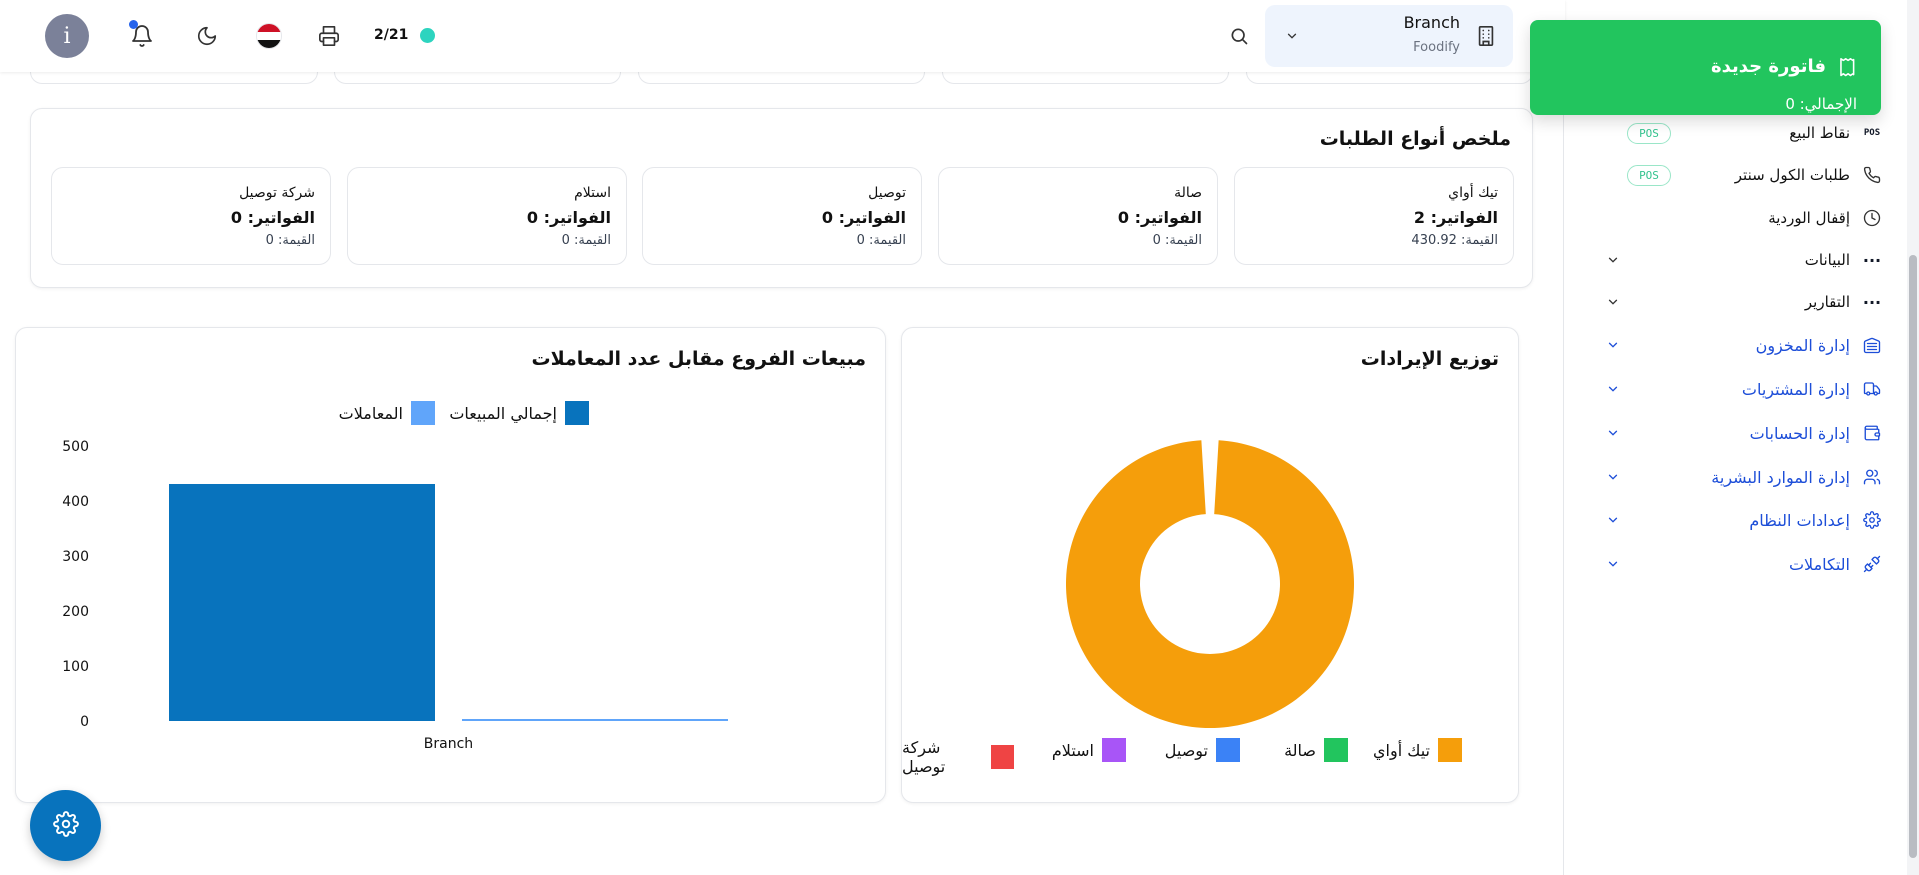 This screenshot has width=1919, height=875. What do you see at coordinates (1780, 477) in the screenshot?
I see `sidebar-item-label: إدارة الموارد البشرية` at bounding box center [1780, 477].